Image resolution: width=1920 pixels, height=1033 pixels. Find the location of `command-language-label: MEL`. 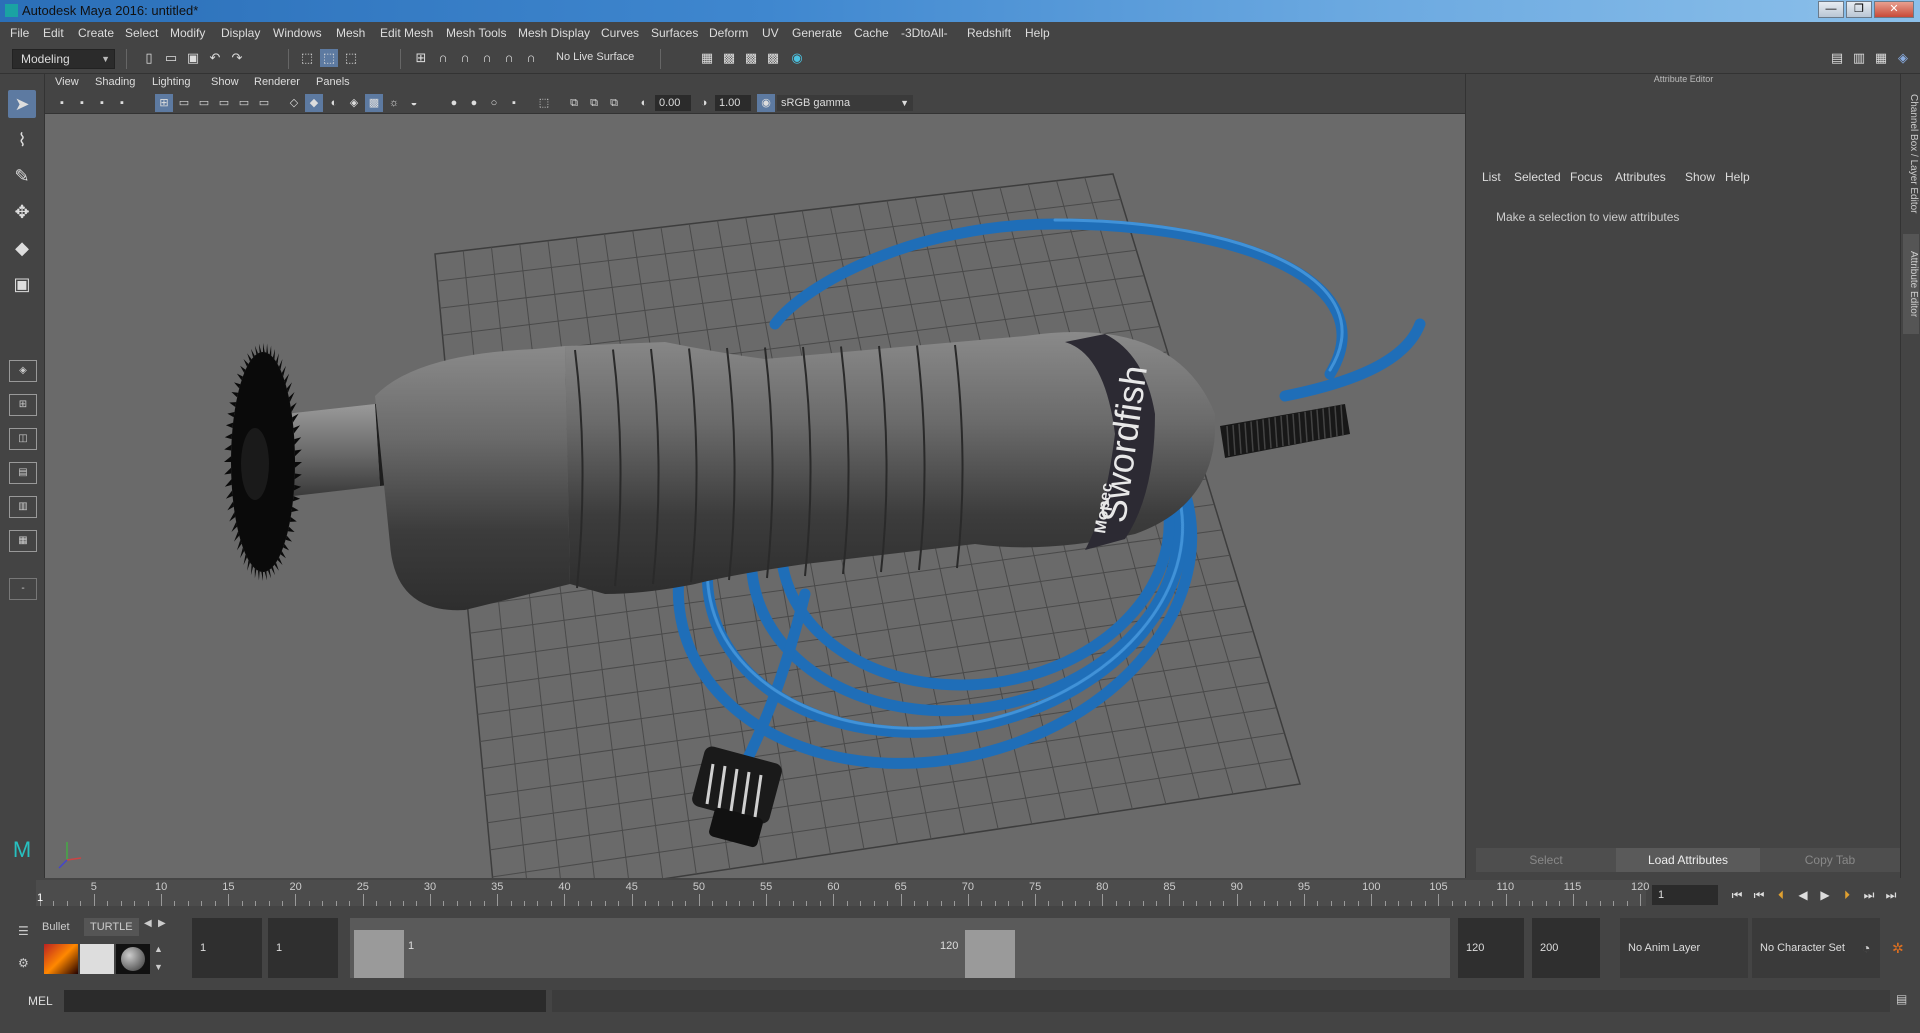

command-language-label: MEL is located at coordinates (40, 1001).